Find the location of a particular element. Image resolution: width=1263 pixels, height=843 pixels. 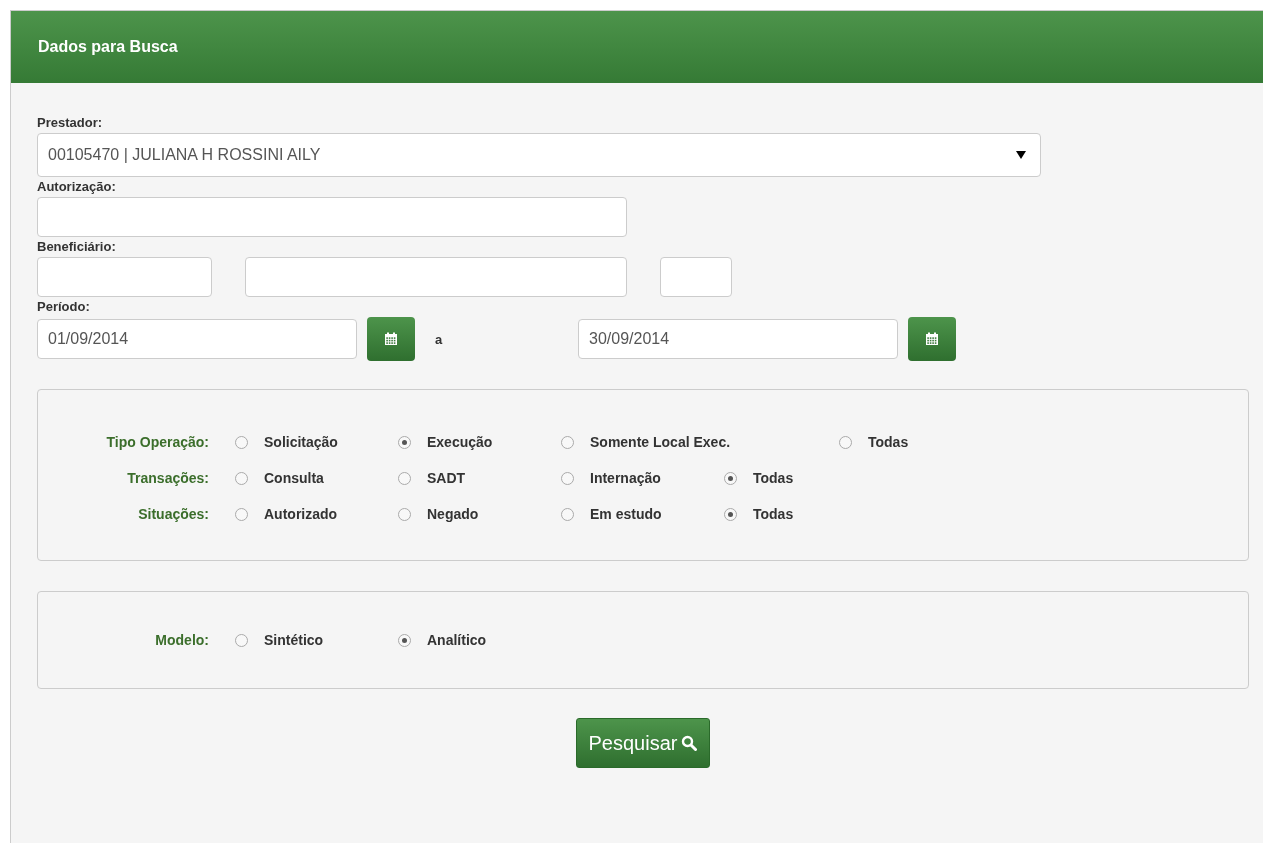

date-field: 01/09/2014 is located at coordinates (197, 339).